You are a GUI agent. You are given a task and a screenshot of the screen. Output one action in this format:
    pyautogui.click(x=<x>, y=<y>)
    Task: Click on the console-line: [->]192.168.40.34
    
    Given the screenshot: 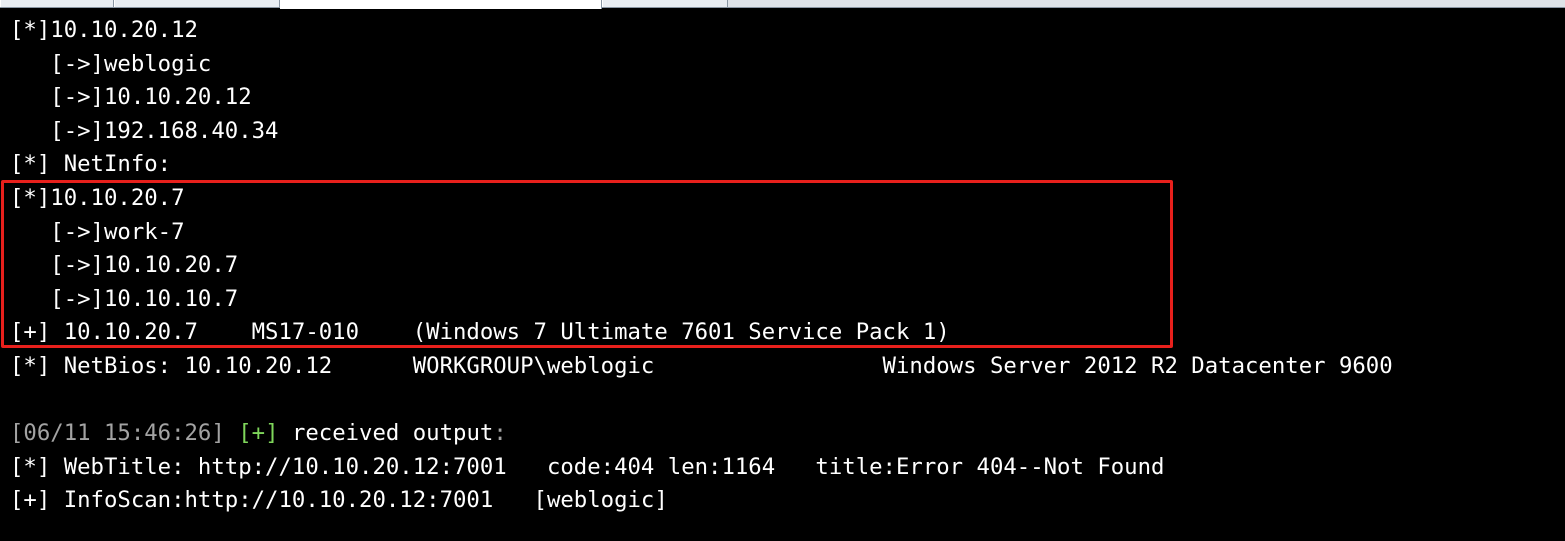 What is the action you would take?
    pyautogui.click(x=144, y=130)
    